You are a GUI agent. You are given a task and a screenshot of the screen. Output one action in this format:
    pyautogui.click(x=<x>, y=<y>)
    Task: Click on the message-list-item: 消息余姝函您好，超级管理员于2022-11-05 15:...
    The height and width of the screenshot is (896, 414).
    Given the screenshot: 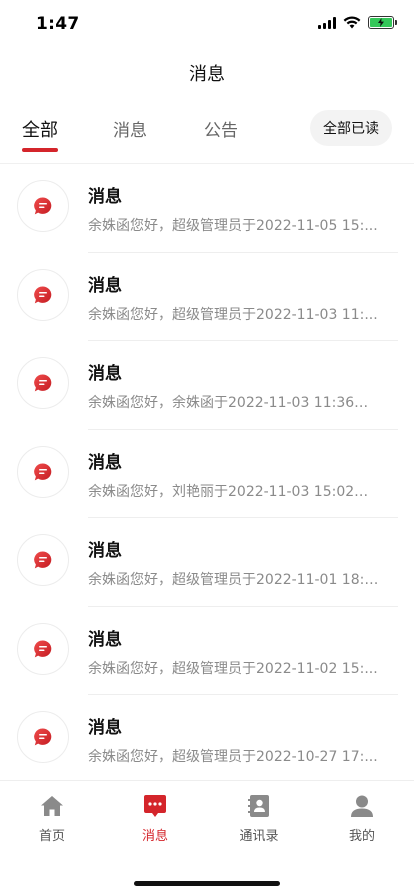 What is the action you would take?
    pyautogui.click(x=207, y=208)
    